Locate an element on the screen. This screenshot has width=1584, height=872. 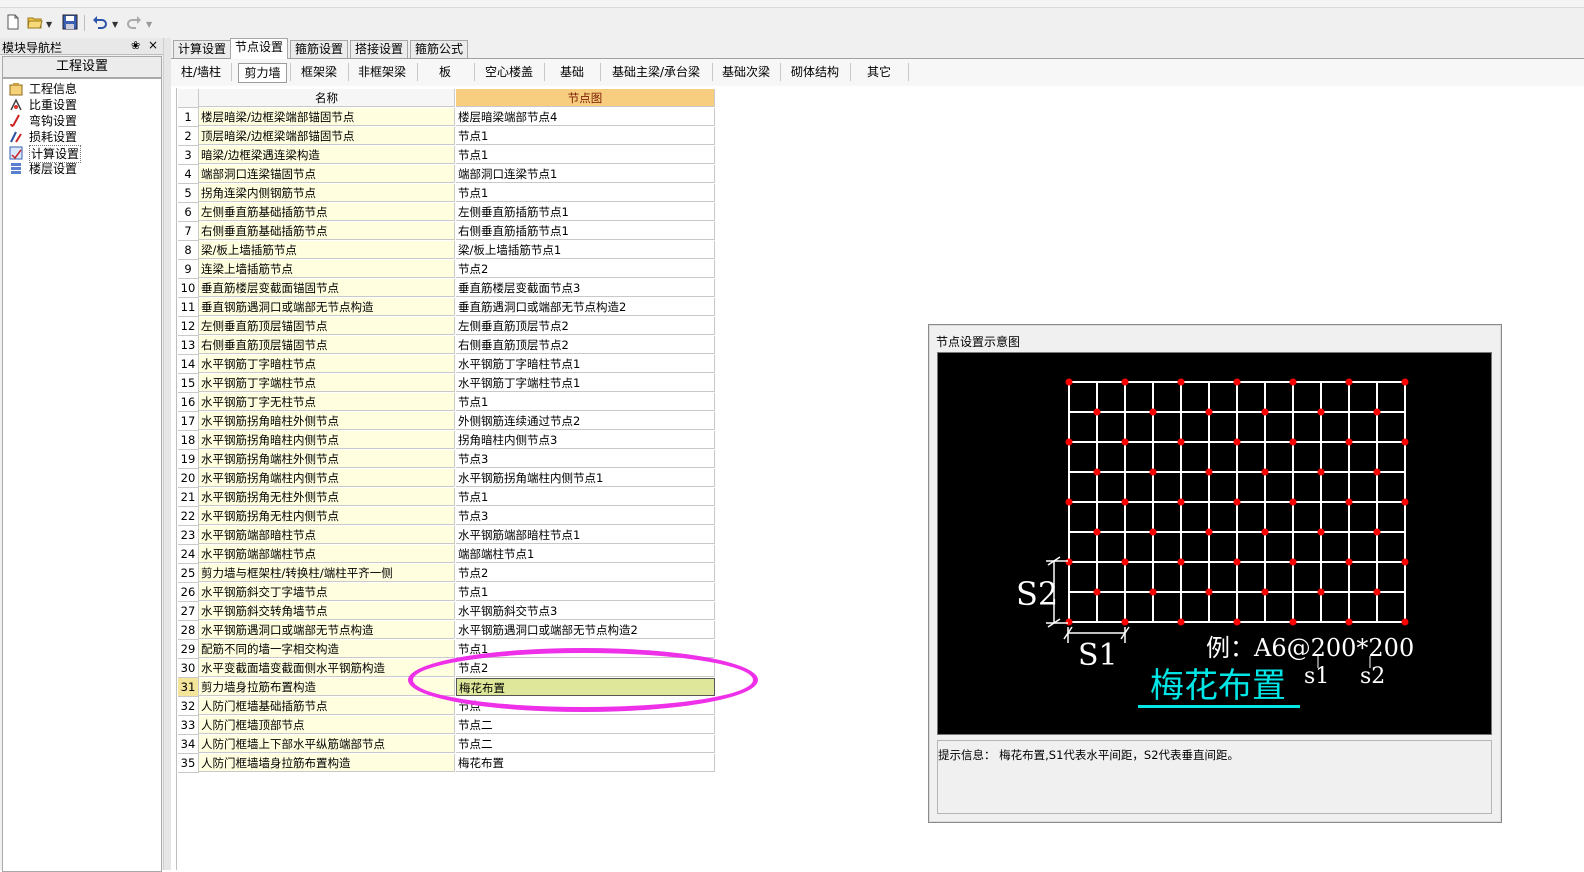
node-name-cell: 水平钢筋丁字暗柱节点 is located at coordinates (327, 364).